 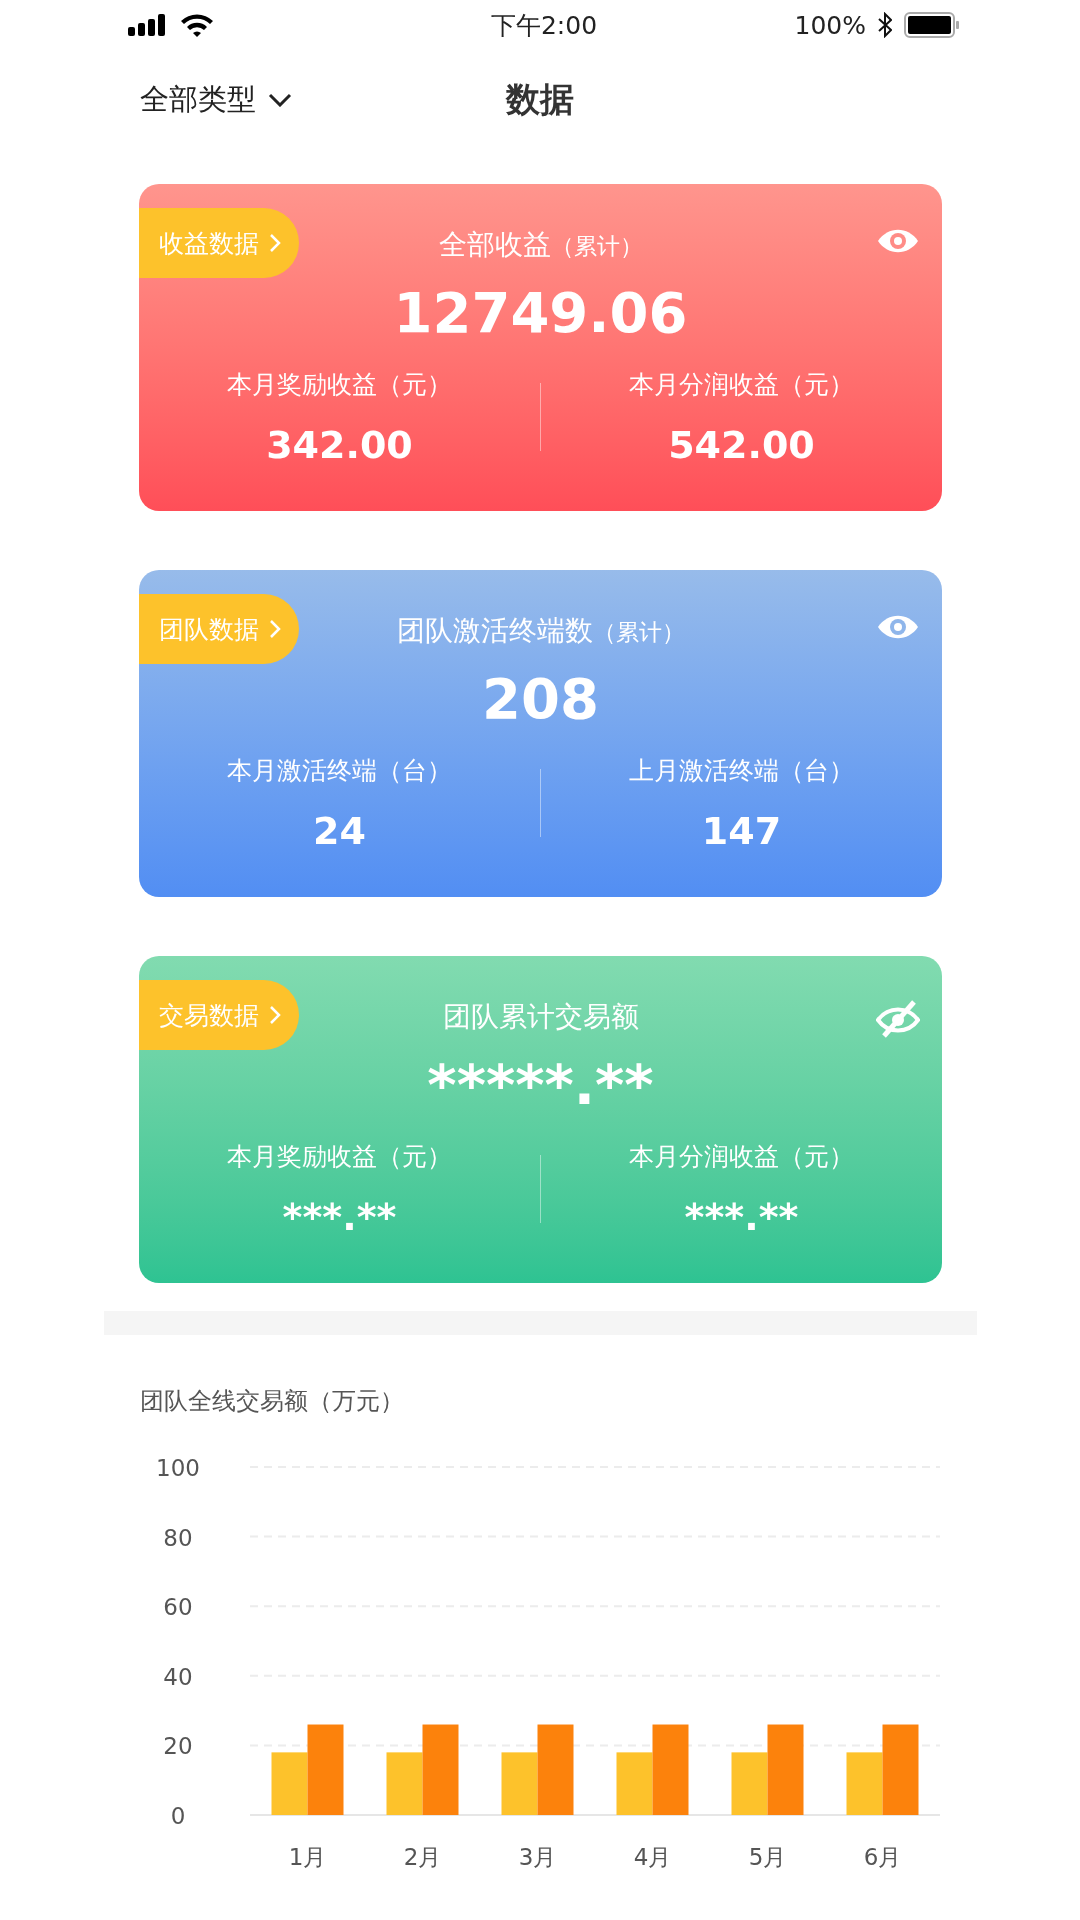 I want to click on x-axis-label: 5月, so click(x=767, y=1857).